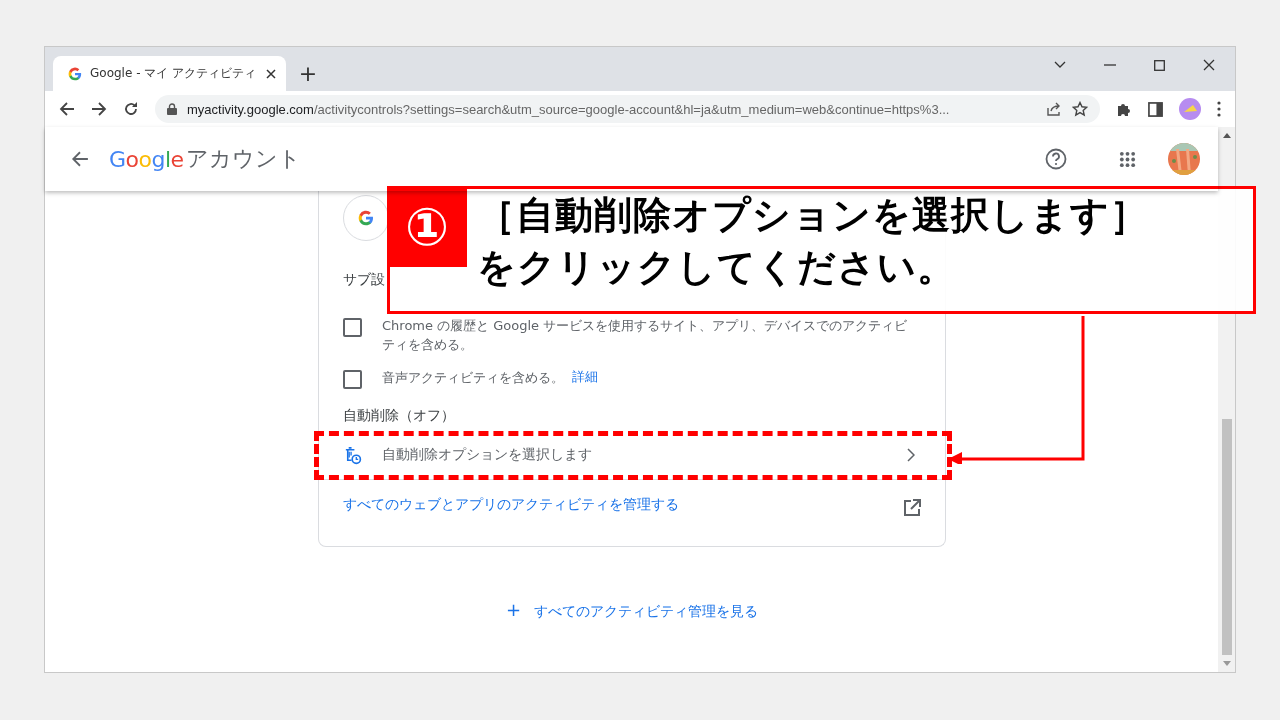 The width and height of the screenshot is (1280, 720). Describe the element at coordinates (146, 159) in the screenshot. I see `google-logo: Google` at that location.